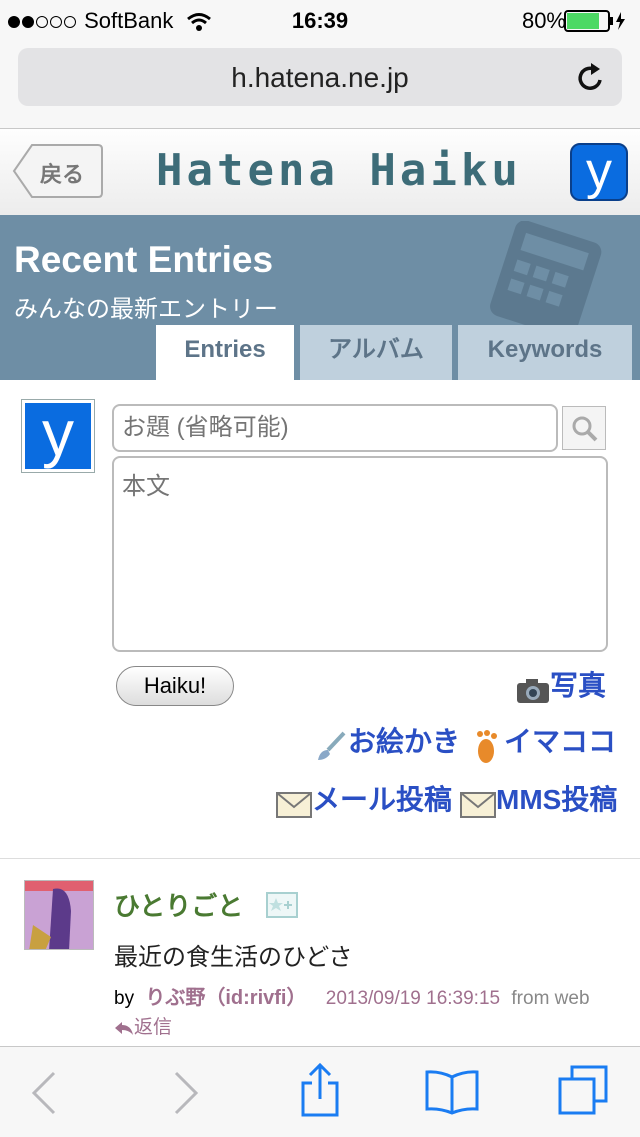 The width and height of the screenshot is (640, 1137). I want to click on mms-post-link: MMS投稿, so click(538, 798).